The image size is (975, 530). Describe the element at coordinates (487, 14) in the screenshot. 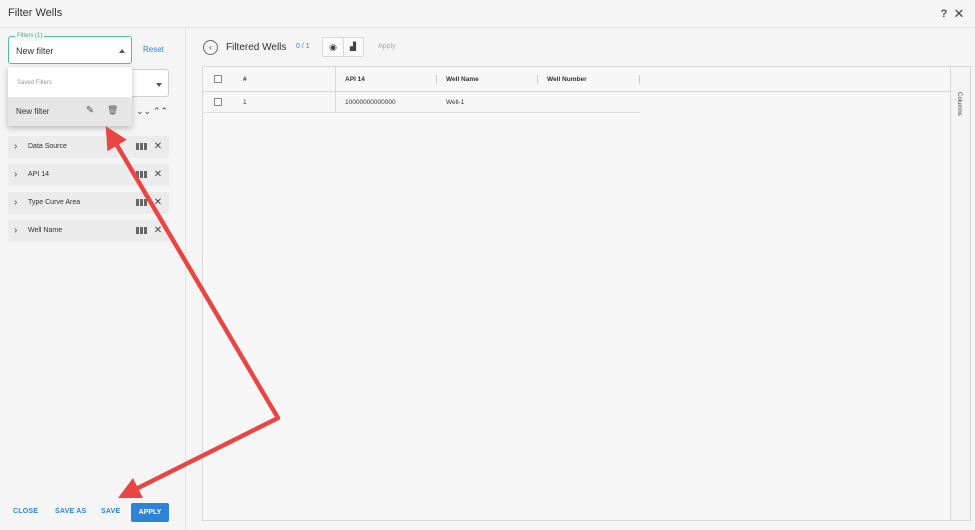

I see `title-bar: Filter Wells ? ✕` at that location.